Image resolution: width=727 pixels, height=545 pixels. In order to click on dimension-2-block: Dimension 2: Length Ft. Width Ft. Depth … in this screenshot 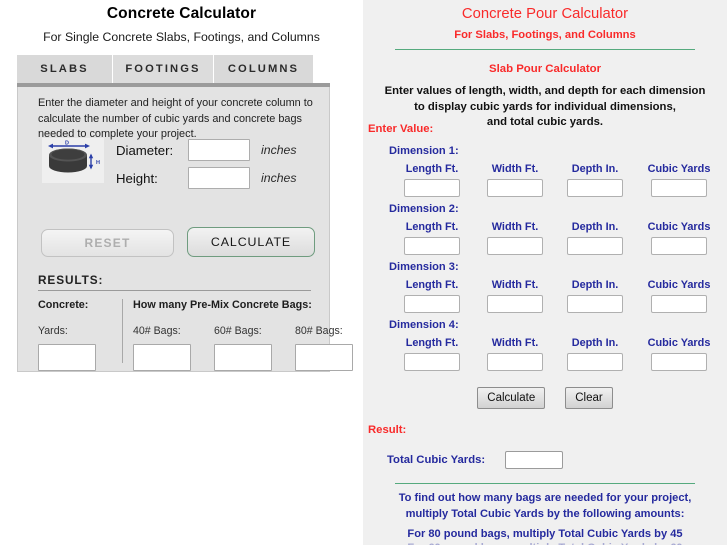, I will do `click(545, 229)`.